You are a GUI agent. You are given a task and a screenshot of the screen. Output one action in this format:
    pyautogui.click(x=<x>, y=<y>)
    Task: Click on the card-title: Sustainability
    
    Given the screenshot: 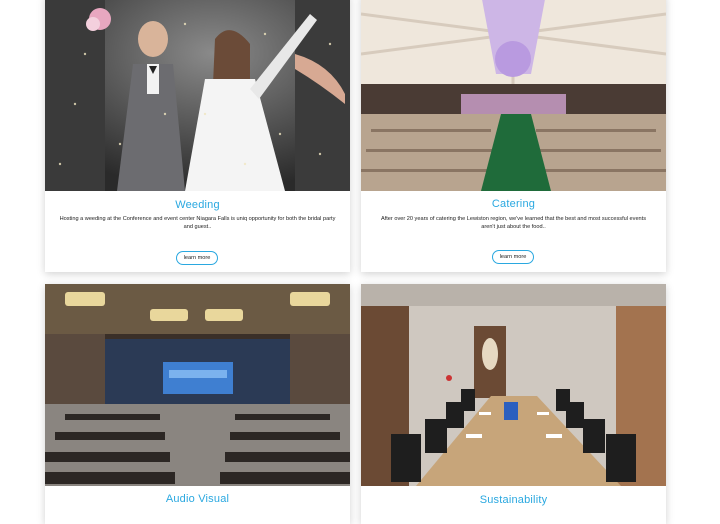 What is the action you would take?
    pyautogui.click(x=513, y=500)
    